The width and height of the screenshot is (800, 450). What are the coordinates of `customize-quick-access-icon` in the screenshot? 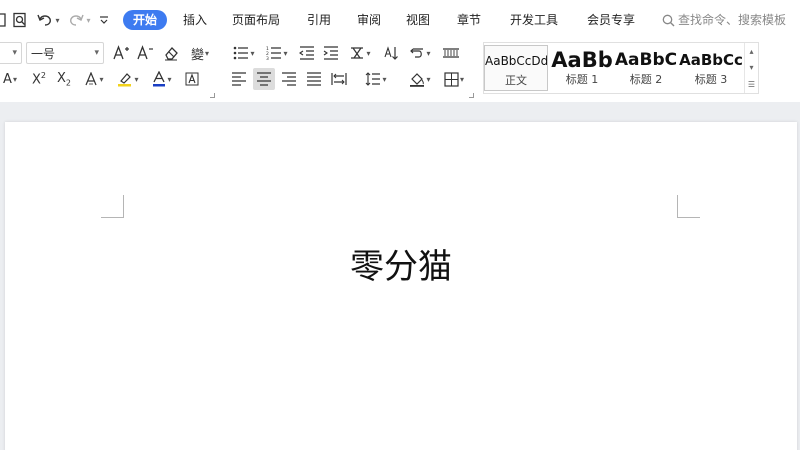 It's located at (104, 20).